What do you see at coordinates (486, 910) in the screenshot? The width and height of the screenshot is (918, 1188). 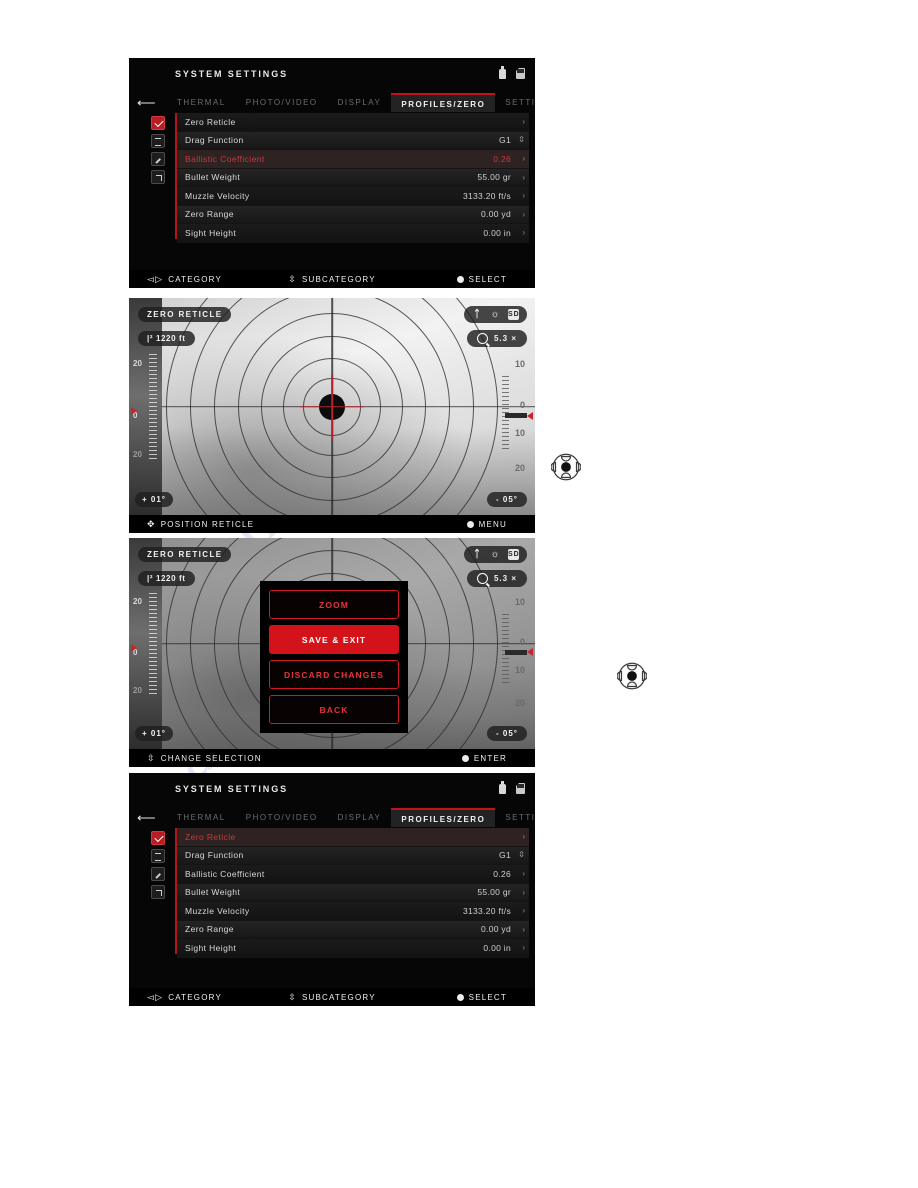 I see `row-value: 3133.20 ft/s` at bounding box center [486, 910].